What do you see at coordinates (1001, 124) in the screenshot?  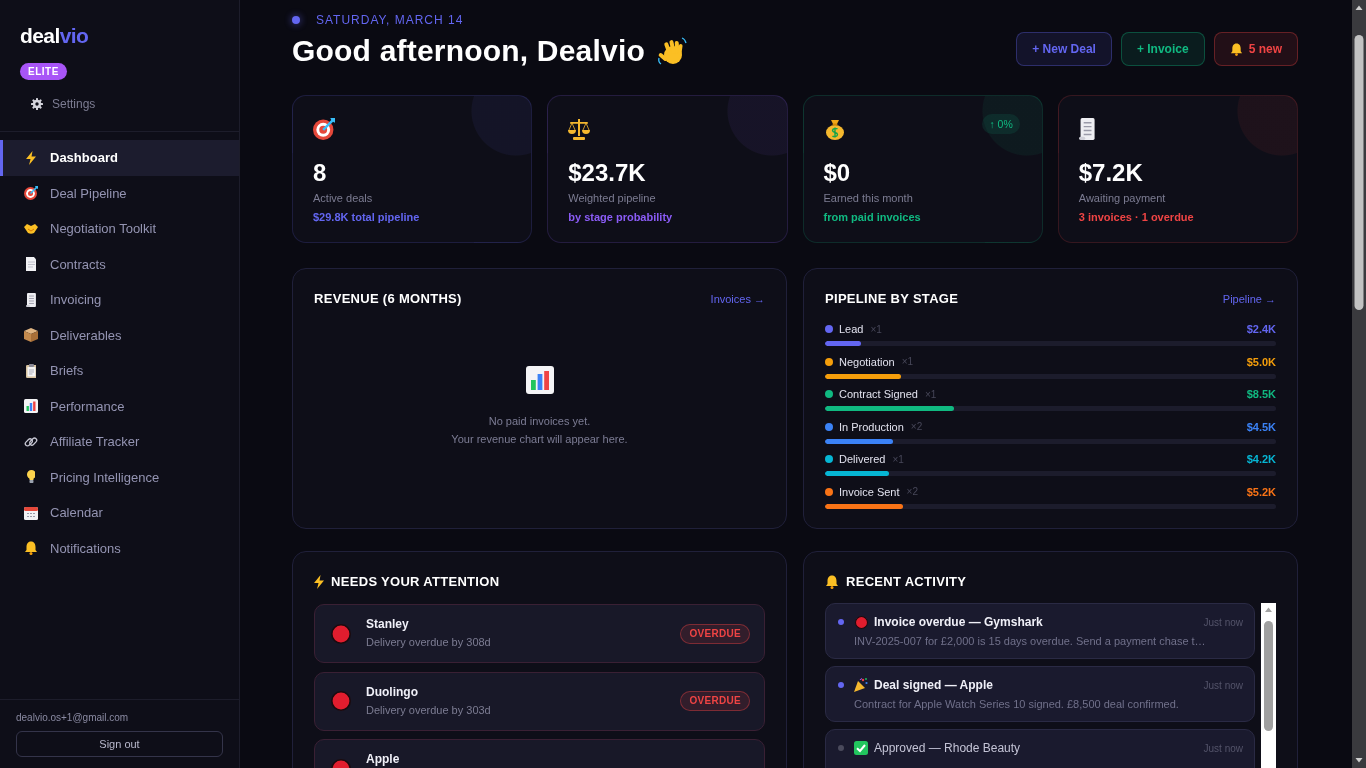 I see `change-badge: ↑ 0%` at bounding box center [1001, 124].